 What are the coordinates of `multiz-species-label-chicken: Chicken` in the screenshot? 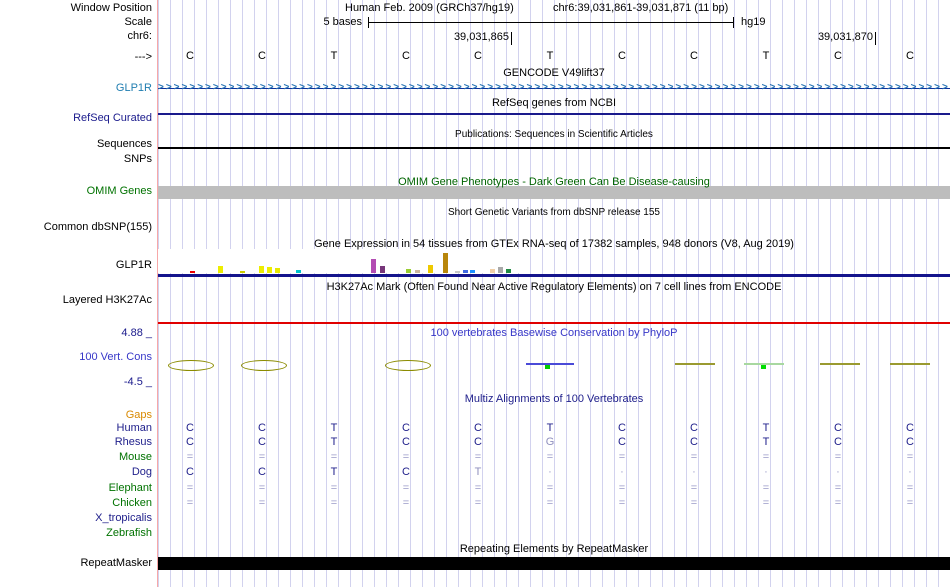 It's located at (132, 503).